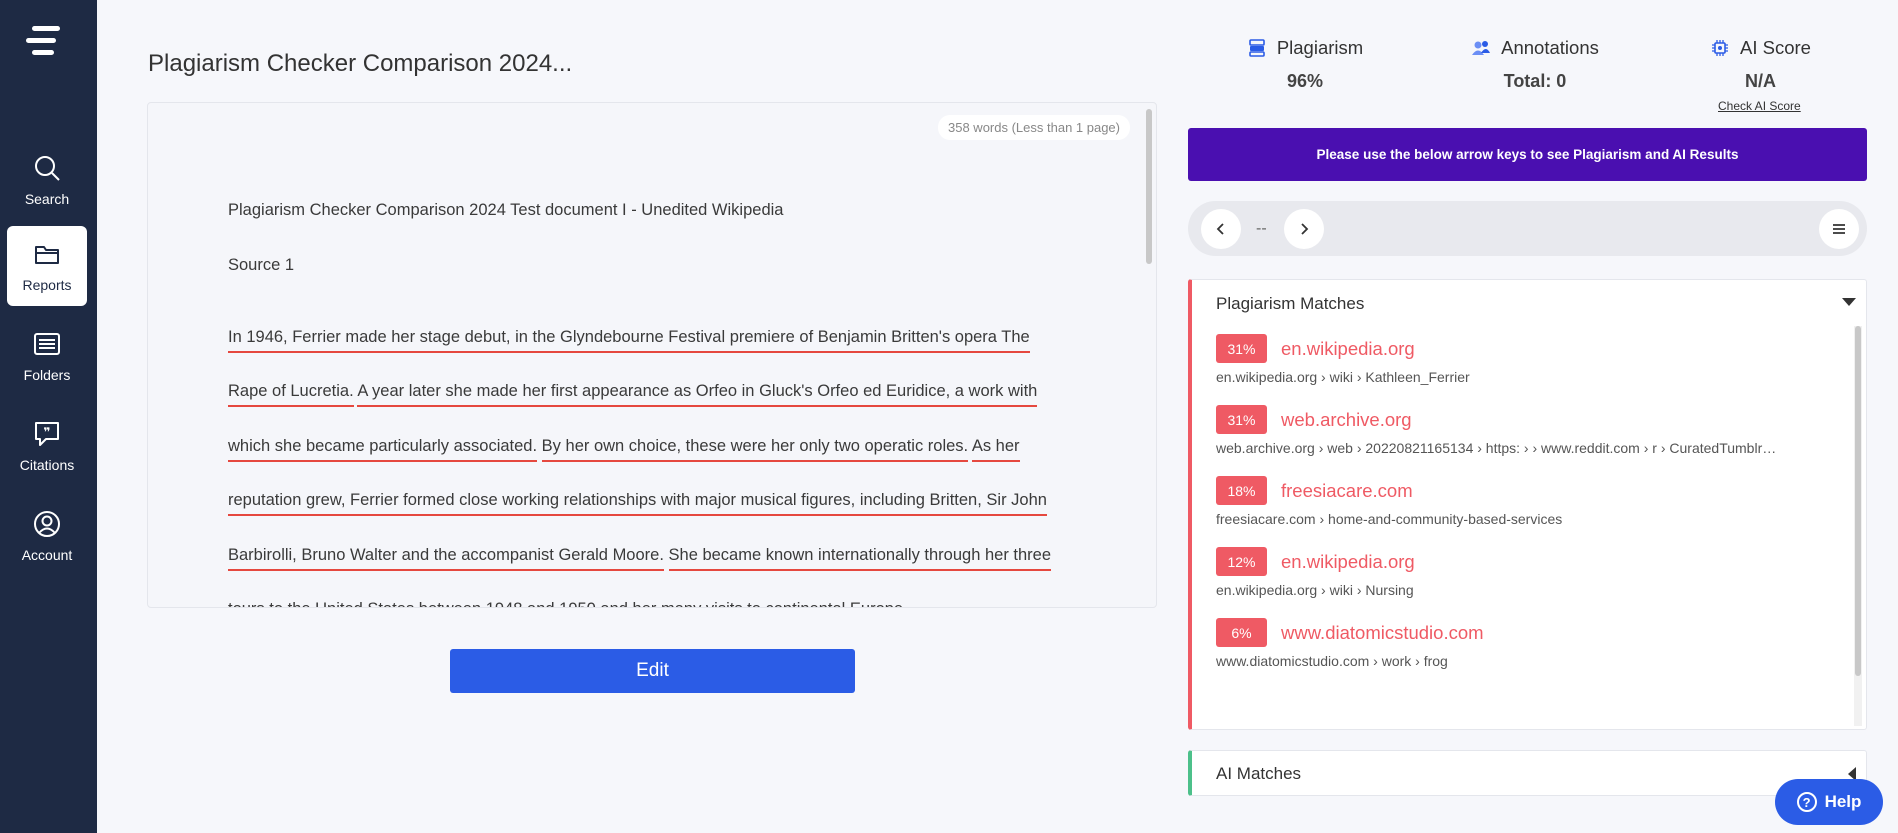 This screenshot has width=1898, height=833. What do you see at coordinates (1535, 64) in the screenshot?
I see `annotations-stat: Annotations Total: 0` at bounding box center [1535, 64].